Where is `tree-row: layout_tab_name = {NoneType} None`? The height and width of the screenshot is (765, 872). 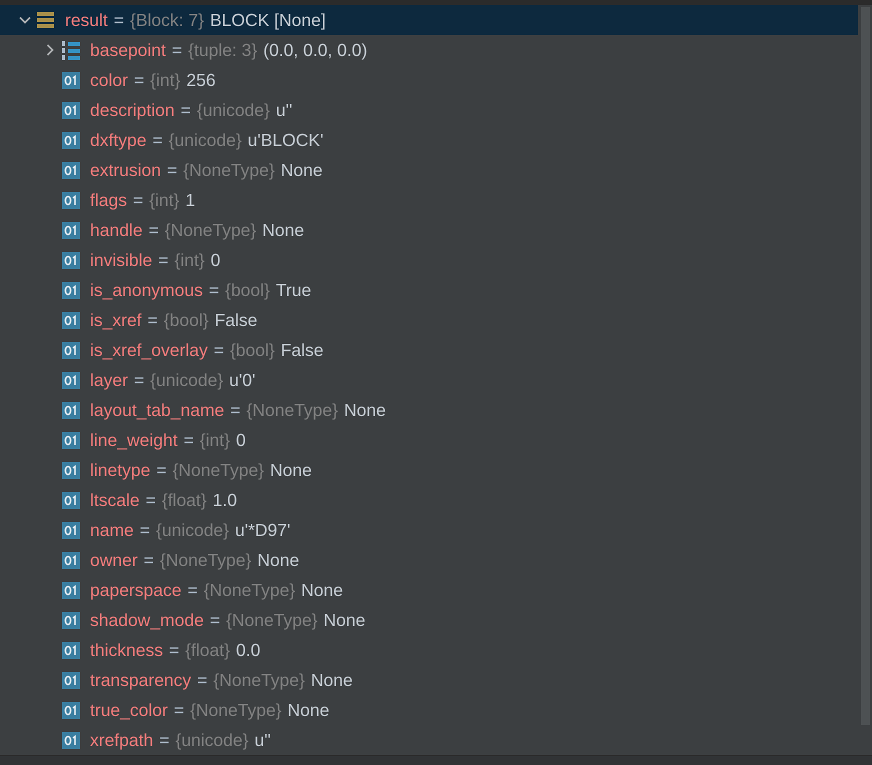 tree-row: layout_tab_name = {NoneType} None is located at coordinates (429, 410).